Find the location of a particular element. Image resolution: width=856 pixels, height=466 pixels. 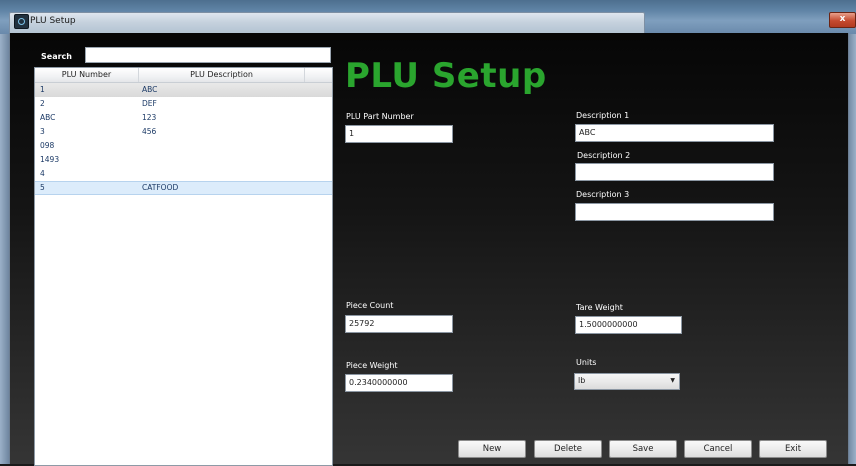

save-button: Save is located at coordinates (643, 449).